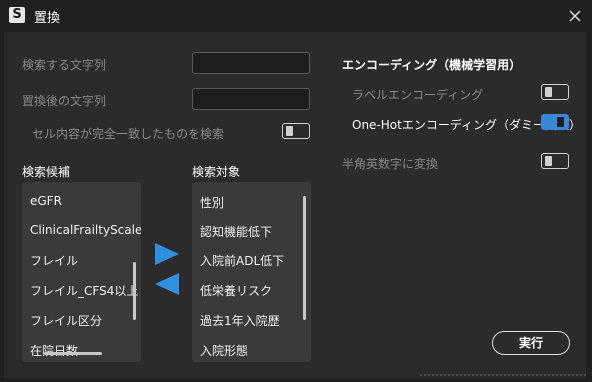 Image resolution: width=592 pixels, height=382 pixels. What do you see at coordinates (236, 290) in the screenshot?
I see `list-item: 低栄養リスク` at bounding box center [236, 290].